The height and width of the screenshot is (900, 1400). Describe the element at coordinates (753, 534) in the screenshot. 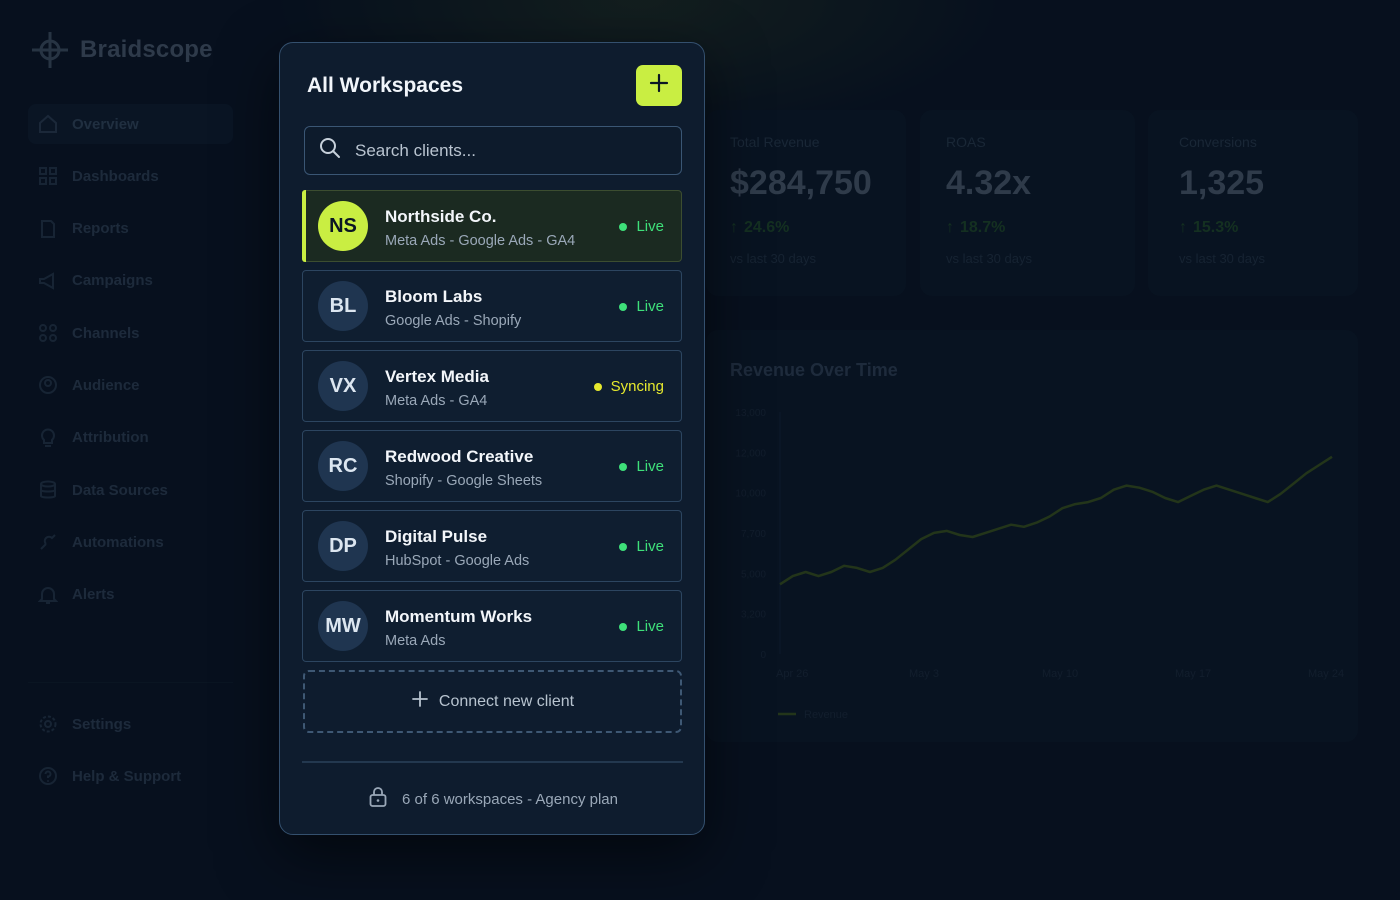

I see `y-tick-label: 7,700` at that location.